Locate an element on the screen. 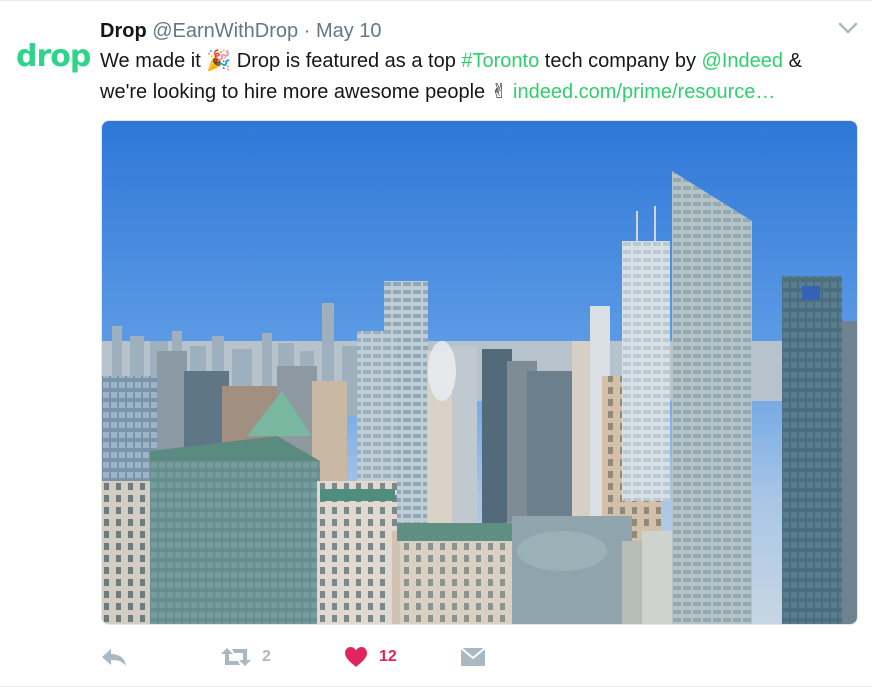 The height and width of the screenshot is (687, 872). chevron-down-icon is located at coordinates (848, 28).